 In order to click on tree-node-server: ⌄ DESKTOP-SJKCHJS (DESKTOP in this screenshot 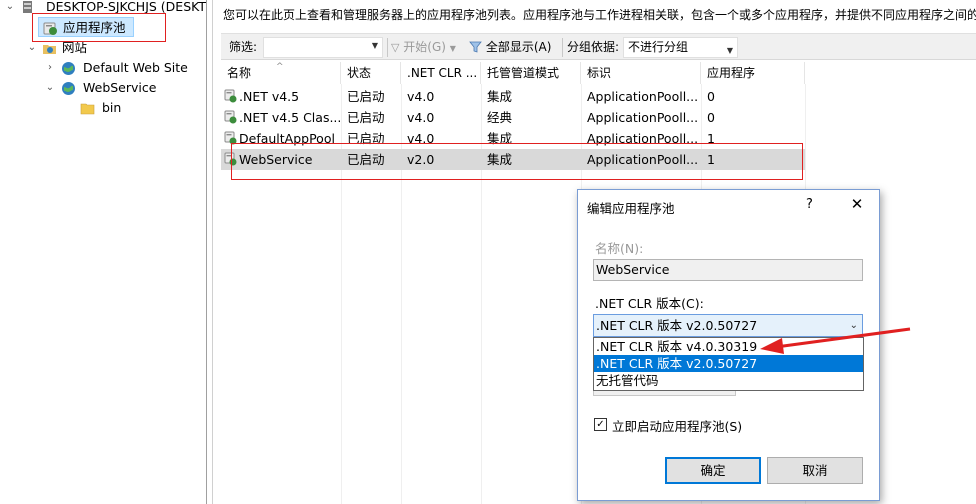, I will do `click(105, 8)`.